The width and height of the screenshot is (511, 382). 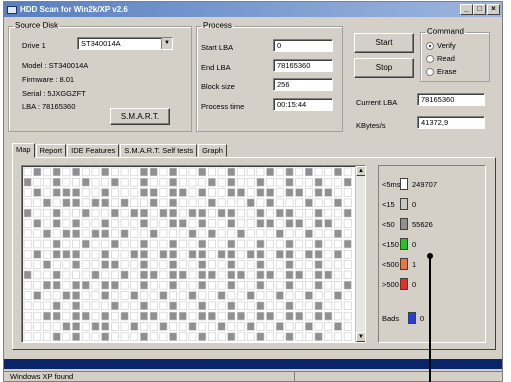 I want to click on radio-read-dot, so click(x=430, y=58).